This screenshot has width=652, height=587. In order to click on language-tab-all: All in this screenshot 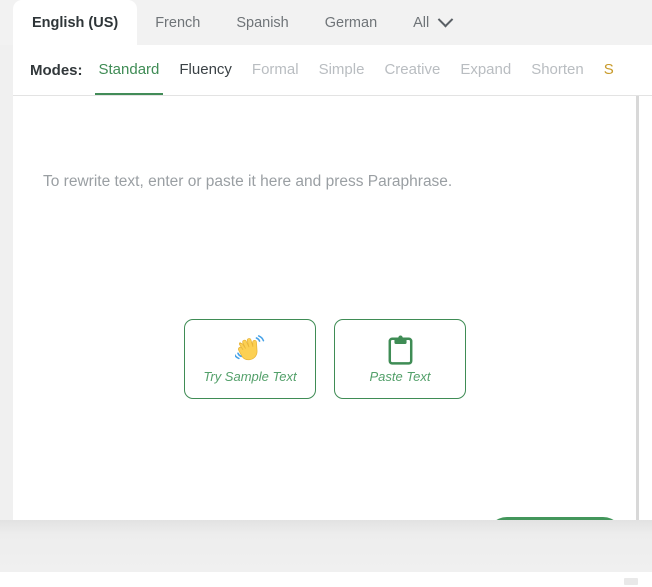, I will do `click(428, 22)`.